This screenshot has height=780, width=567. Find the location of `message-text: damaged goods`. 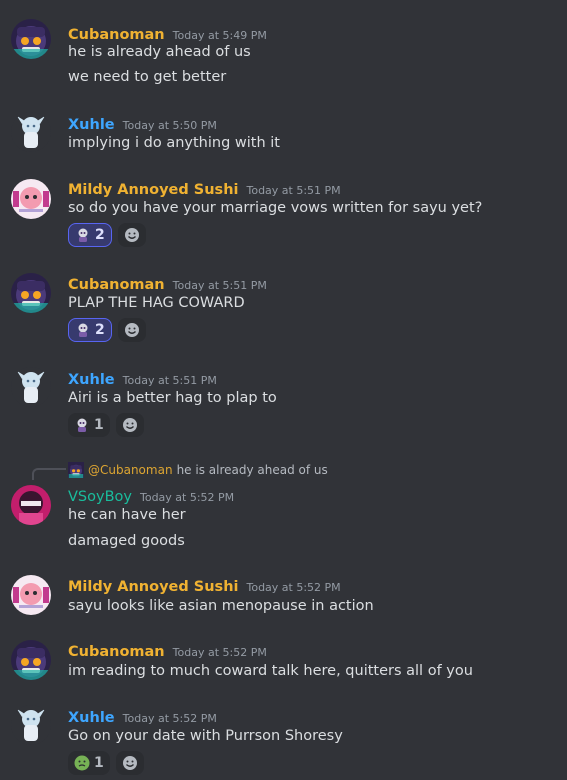

message-text: damaged goods is located at coordinates (126, 541).